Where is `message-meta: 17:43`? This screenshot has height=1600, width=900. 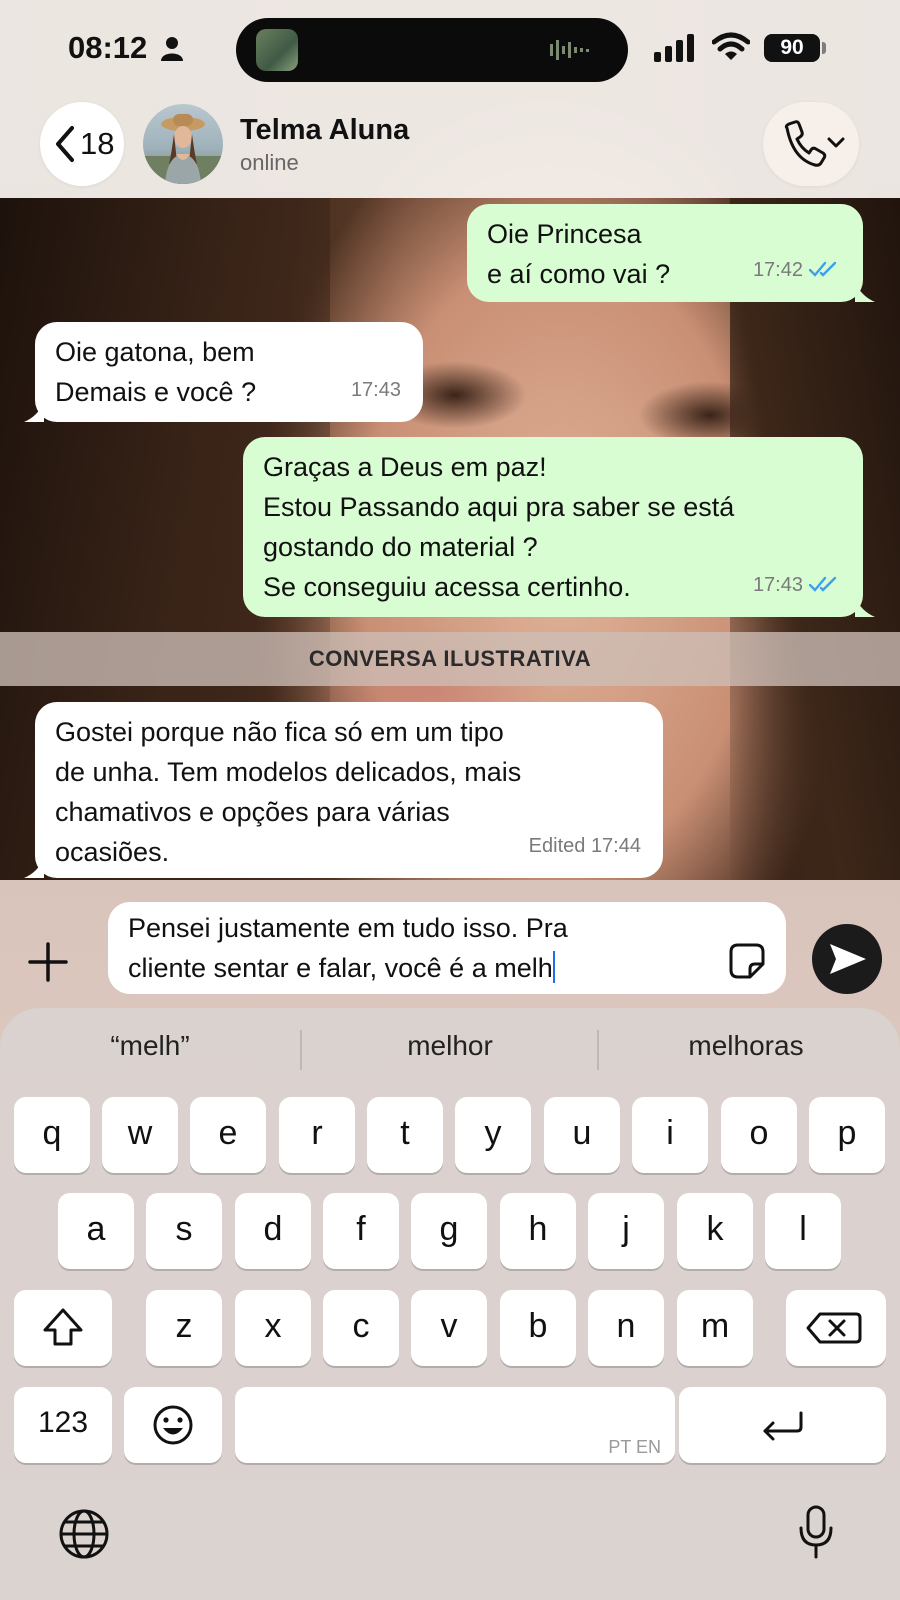
message-meta: 17:43 is located at coordinates (797, 585).